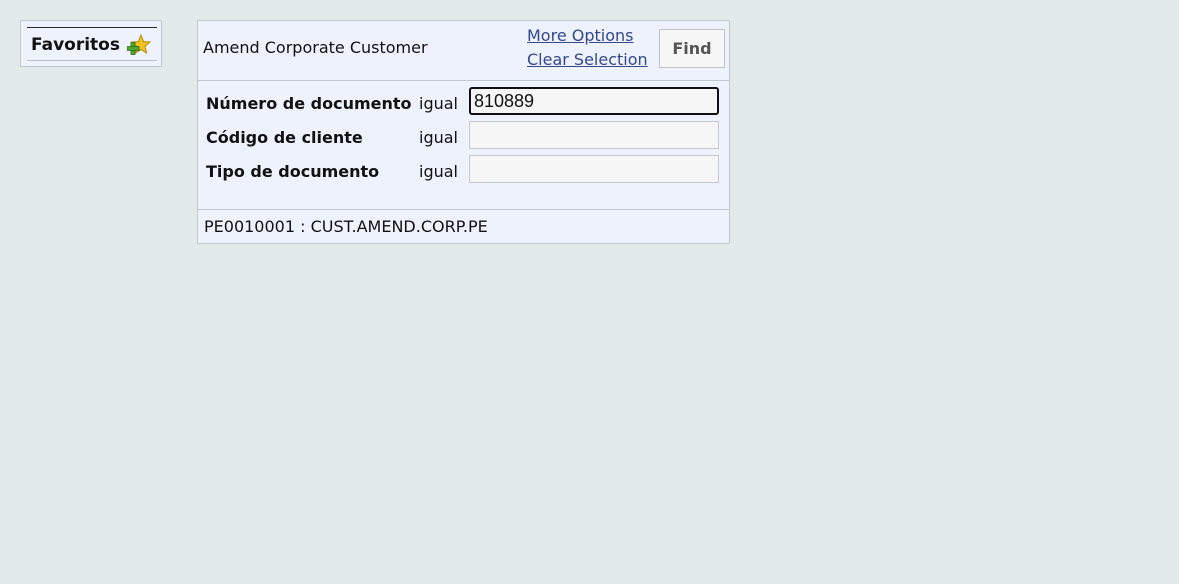 This screenshot has height=584, width=1179. What do you see at coordinates (75, 45) in the screenshot?
I see `favorites-label: Favoritos` at bounding box center [75, 45].